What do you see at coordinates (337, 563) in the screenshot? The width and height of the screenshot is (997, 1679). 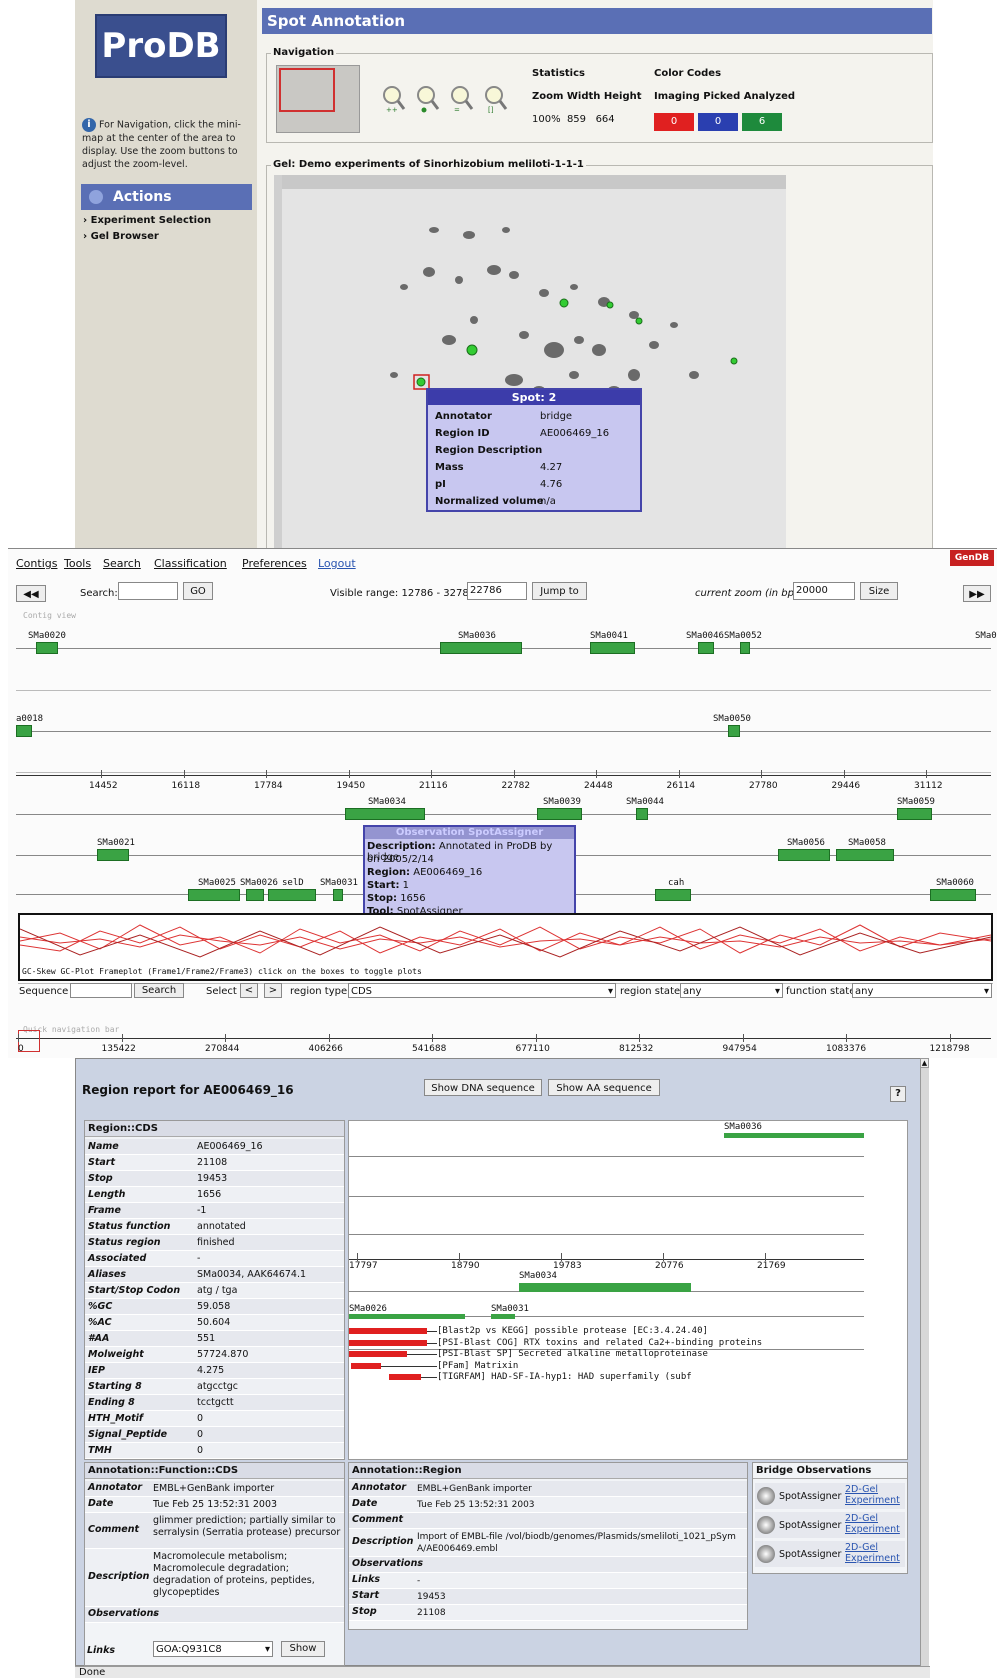 I see `menu-logout: Logout` at bounding box center [337, 563].